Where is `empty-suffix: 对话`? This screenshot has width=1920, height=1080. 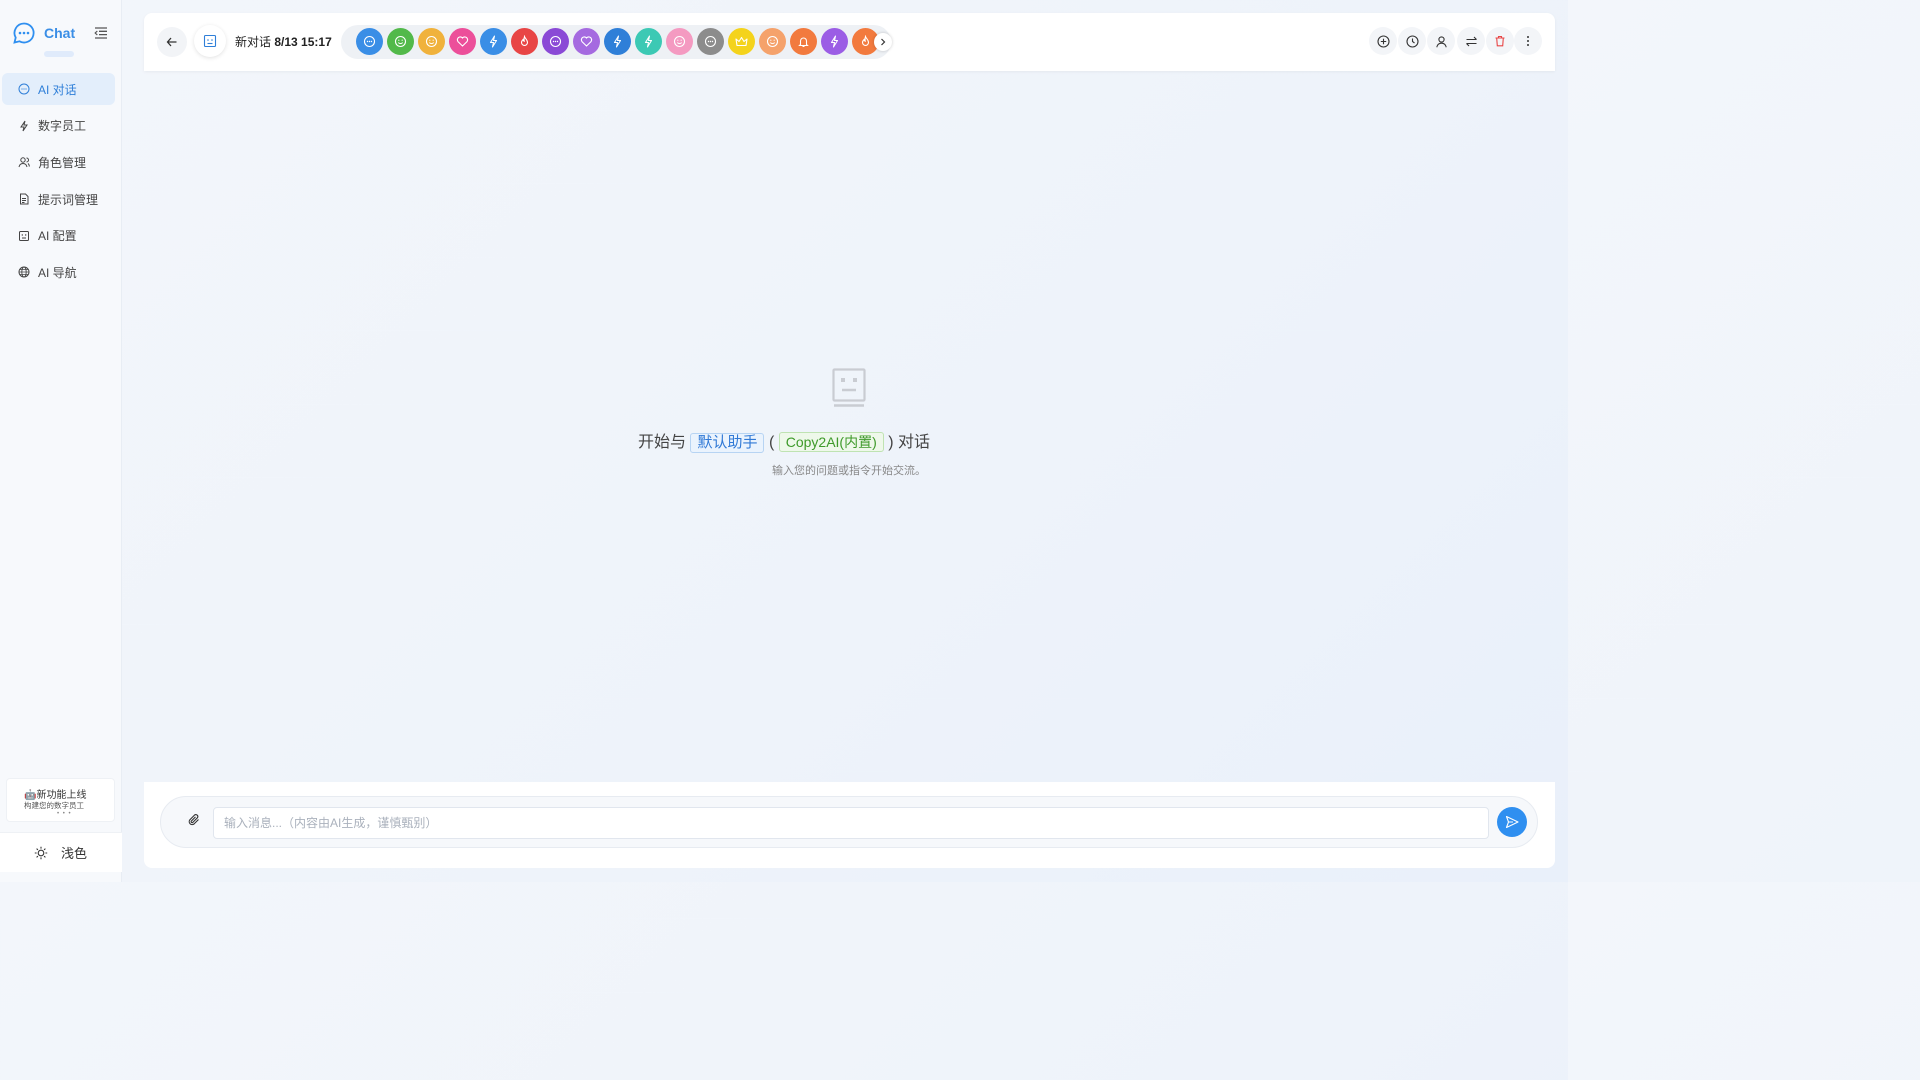
empty-suffix: 对话 is located at coordinates (913, 442).